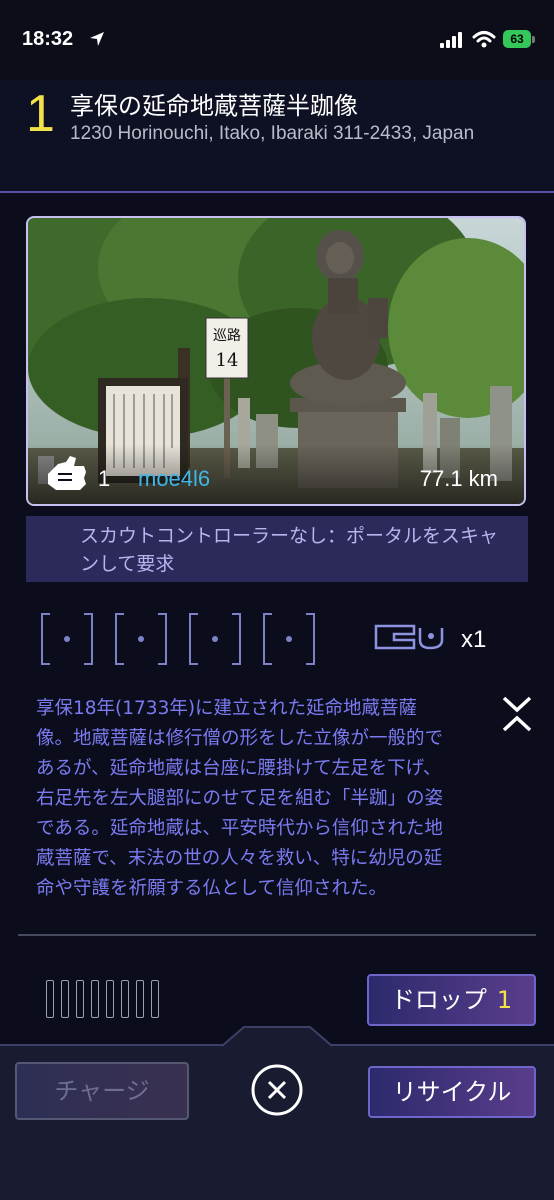  Describe the element at coordinates (277, 1090) in the screenshot. I see `close-icon` at that location.